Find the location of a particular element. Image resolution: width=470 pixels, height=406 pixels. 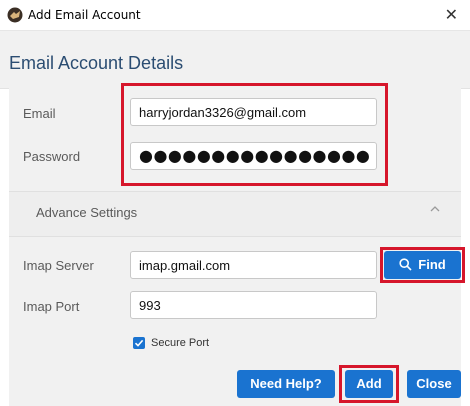

secure-port-checkbox is located at coordinates (139, 343).